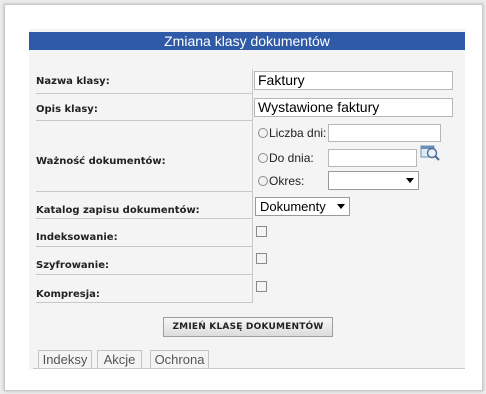  What do you see at coordinates (293, 206) in the screenshot?
I see `storage-catalog-value: Dokumenty` at bounding box center [293, 206].